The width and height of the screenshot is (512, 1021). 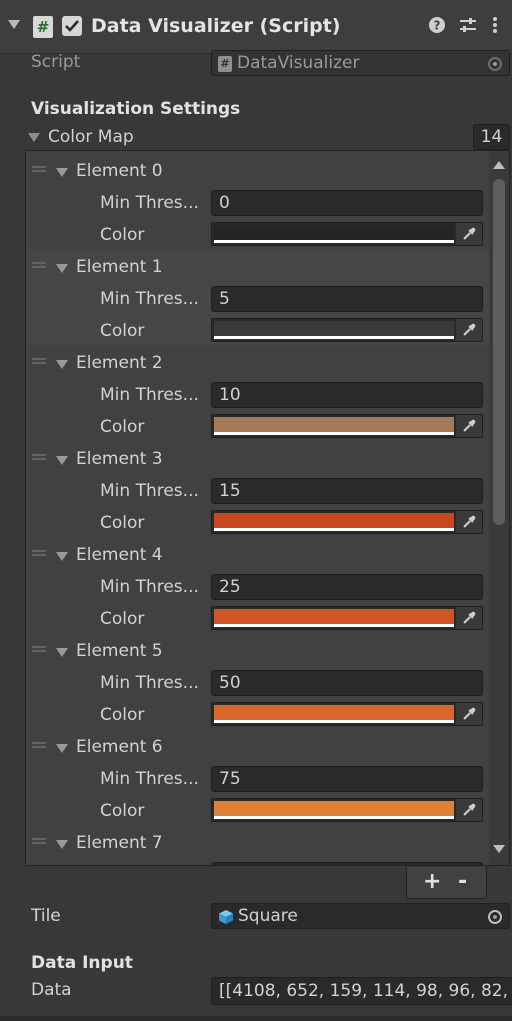 I want to click on data-label: Data, so click(x=51, y=990).